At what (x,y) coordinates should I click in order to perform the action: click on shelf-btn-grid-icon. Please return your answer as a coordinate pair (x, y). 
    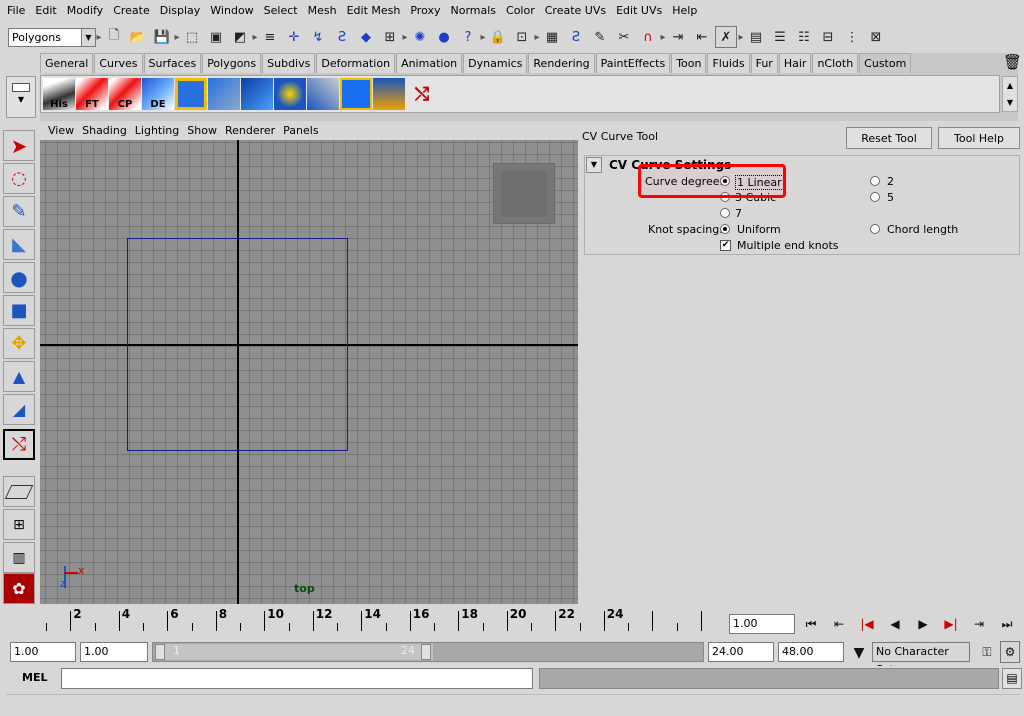
    Looking at the image, I should click on (356, 94).